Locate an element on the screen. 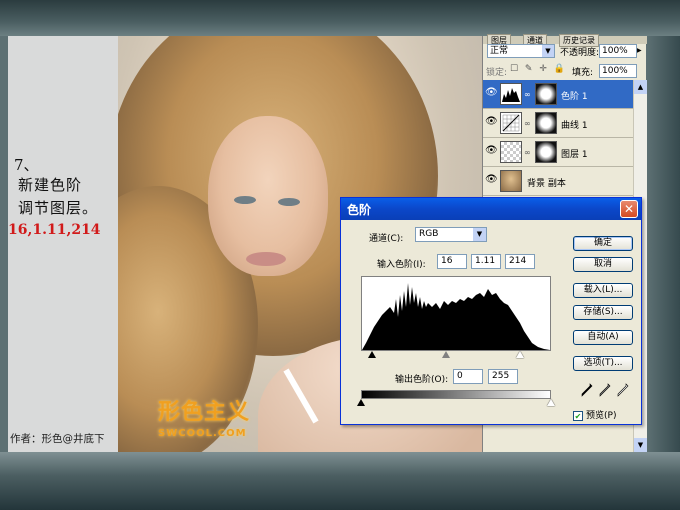 The image size is (680, 510). layer-list: 👁 ∞ 色阶 1 👁 ∞ 曲线 1 👁 ∞ 图层 1 👁 背景 副本 is located at coordinates (558, 138).